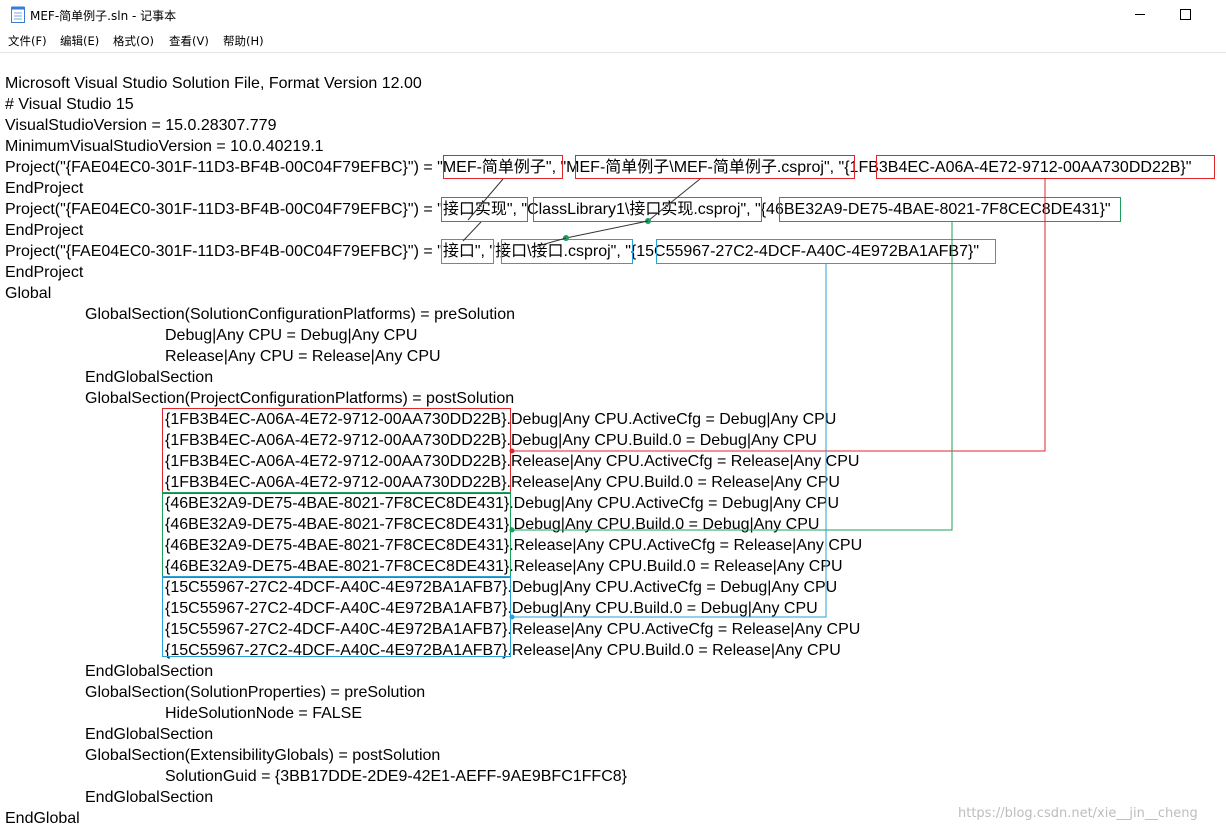 Image resolution: width=1226 pixels, height=832 pixels. What do you see at coordinates (1078, 813) in the screenshot?
I see `watermark: https://blog.csdn.net/xie__jin__cheng` at bounding box center [1078, 813].